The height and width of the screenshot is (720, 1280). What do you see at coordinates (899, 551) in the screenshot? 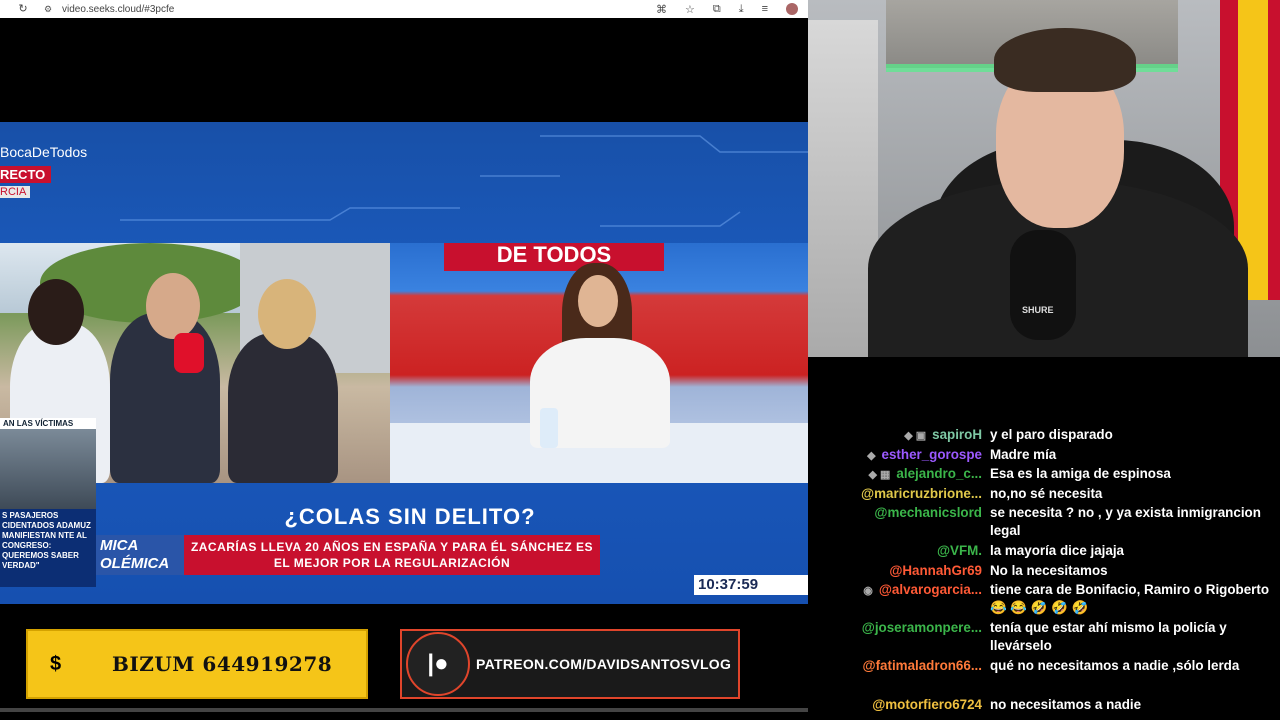
I see `chat-author: @VFM.` at bounding box center [899, 551].